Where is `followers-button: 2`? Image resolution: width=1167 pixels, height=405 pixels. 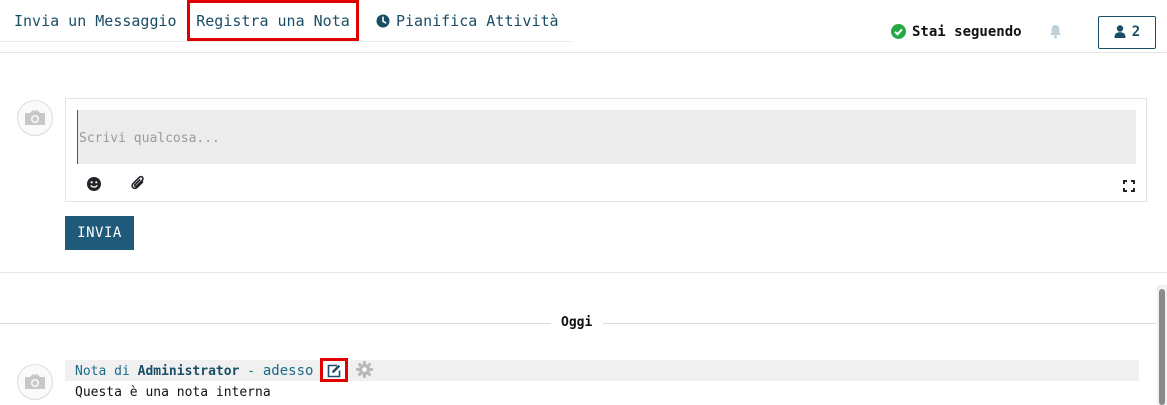 followers-button: 2 is located at coordinates (1127, 32).